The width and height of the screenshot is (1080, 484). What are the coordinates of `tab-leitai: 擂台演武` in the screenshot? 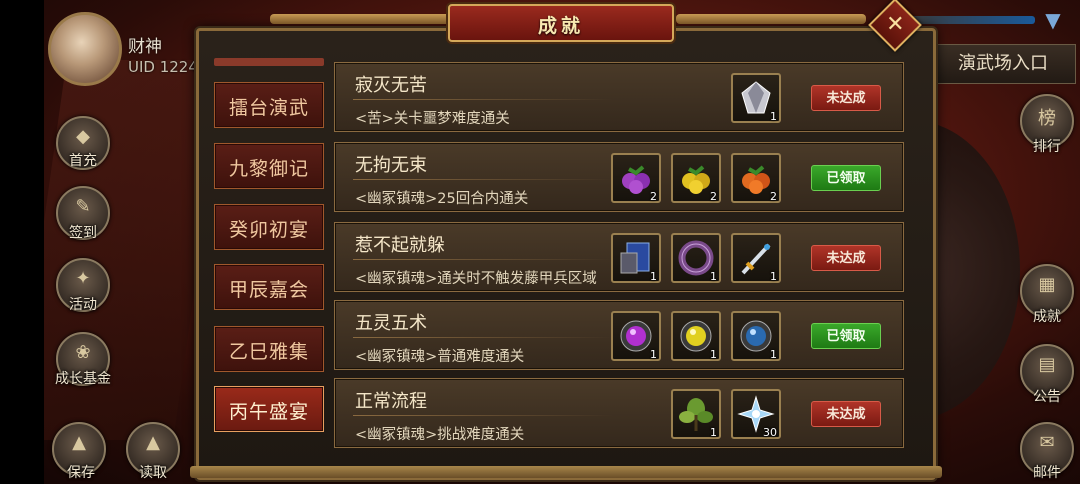 It's located at (269, 105).